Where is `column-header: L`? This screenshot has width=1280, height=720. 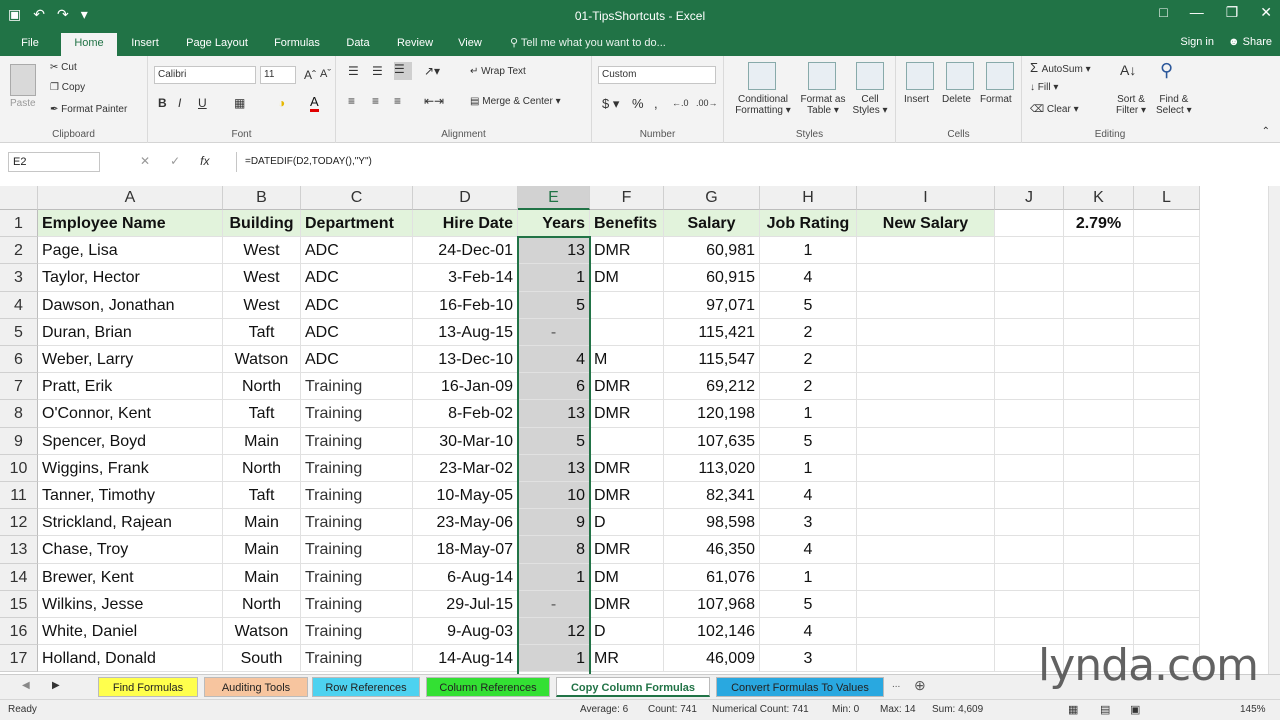
column-header: L is located at coordinates (1167, 198).